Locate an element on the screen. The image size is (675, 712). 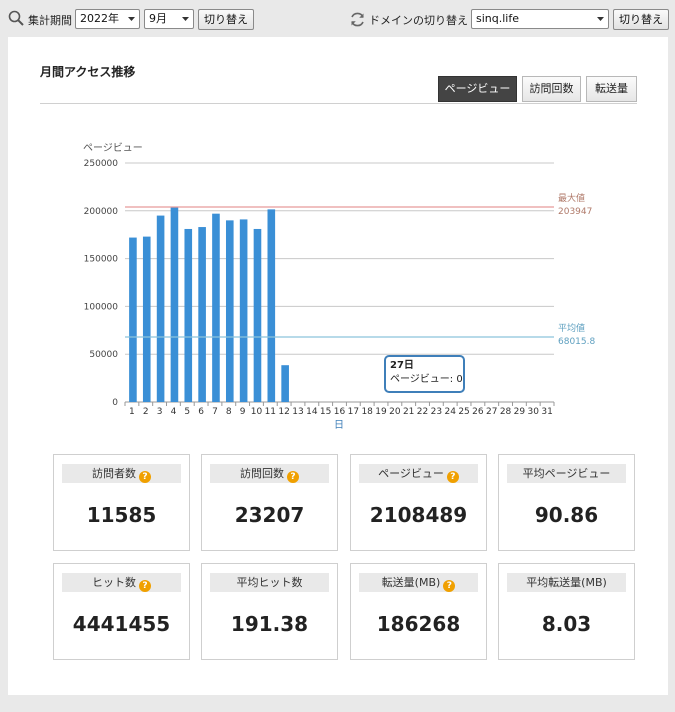
x-tick-label: 20 is located at coordinates (395, 412).